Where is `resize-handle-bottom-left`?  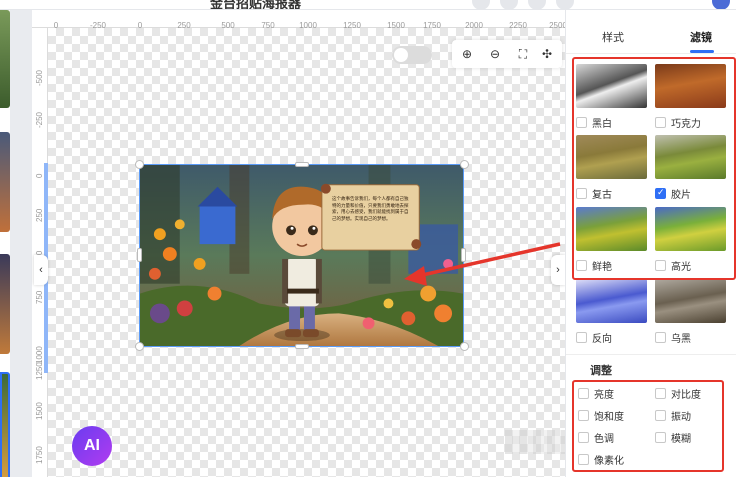
resize-handle-bottom-left is located at coordinates (139, 346).